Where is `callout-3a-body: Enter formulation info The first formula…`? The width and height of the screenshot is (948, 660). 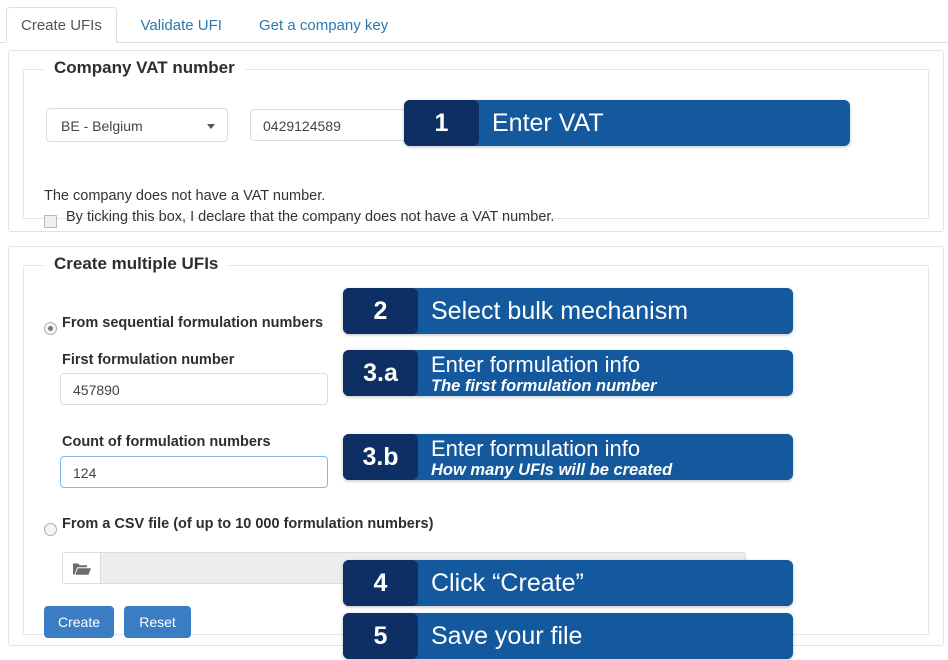
callout-3a-body: Enter formulation info The first formula… is located at coordinates (544, 373).